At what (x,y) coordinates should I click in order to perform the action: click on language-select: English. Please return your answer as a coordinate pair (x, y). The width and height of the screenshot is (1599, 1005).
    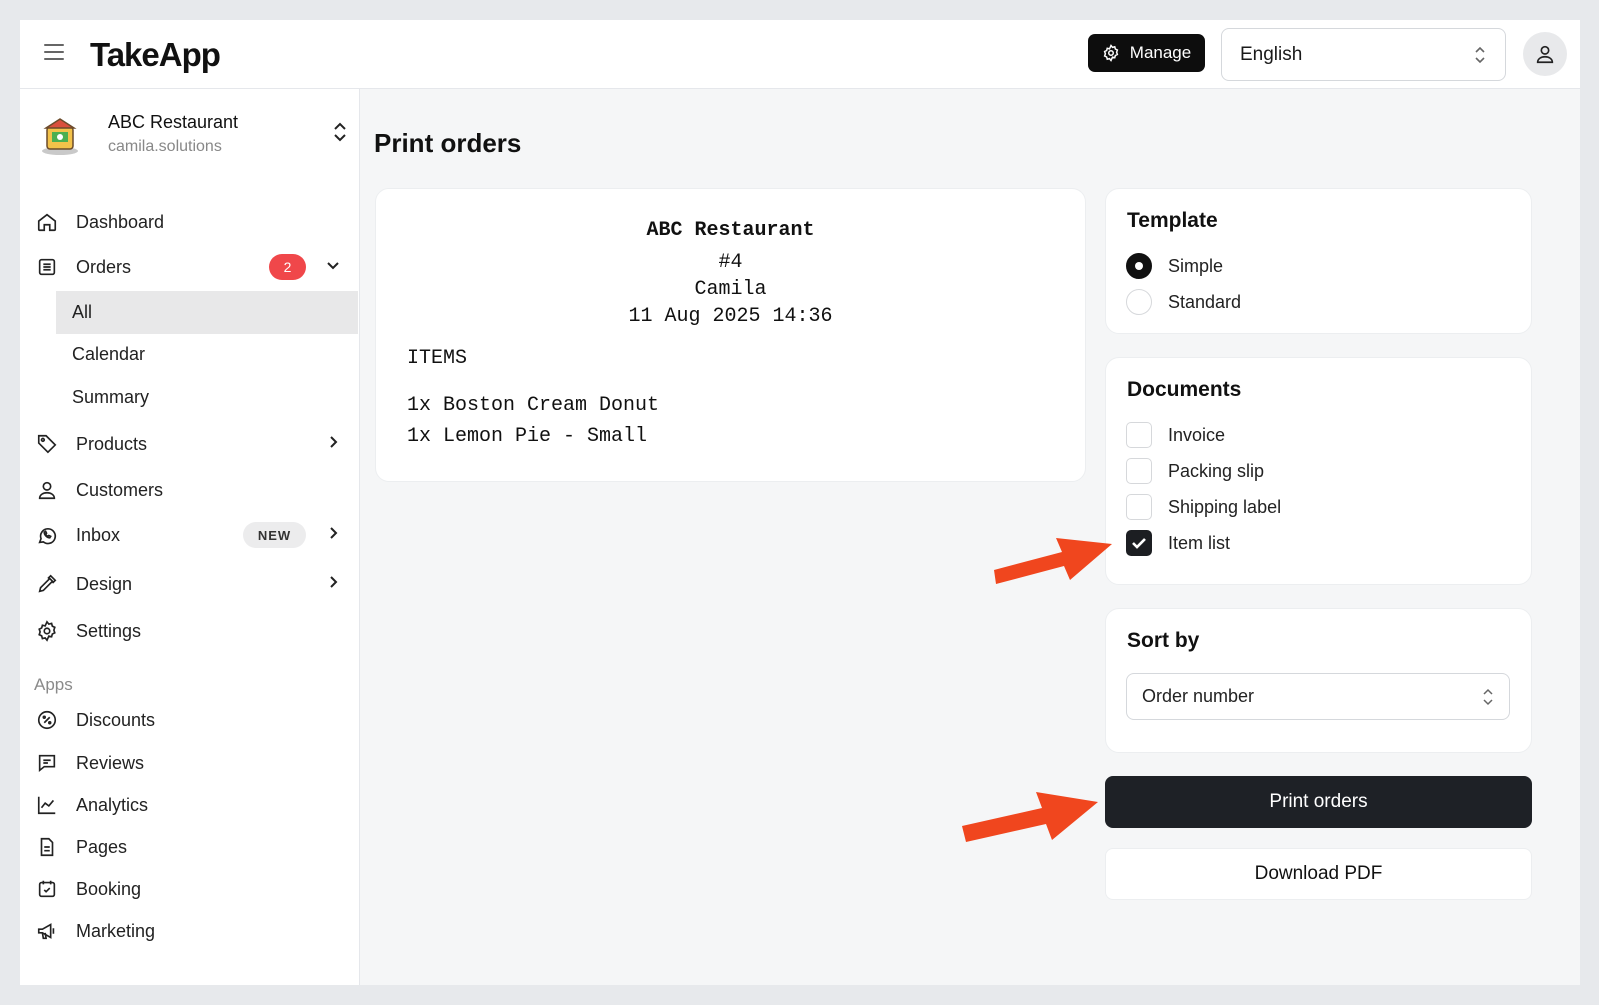
    Looking at the image, I should click on (1363, 54).